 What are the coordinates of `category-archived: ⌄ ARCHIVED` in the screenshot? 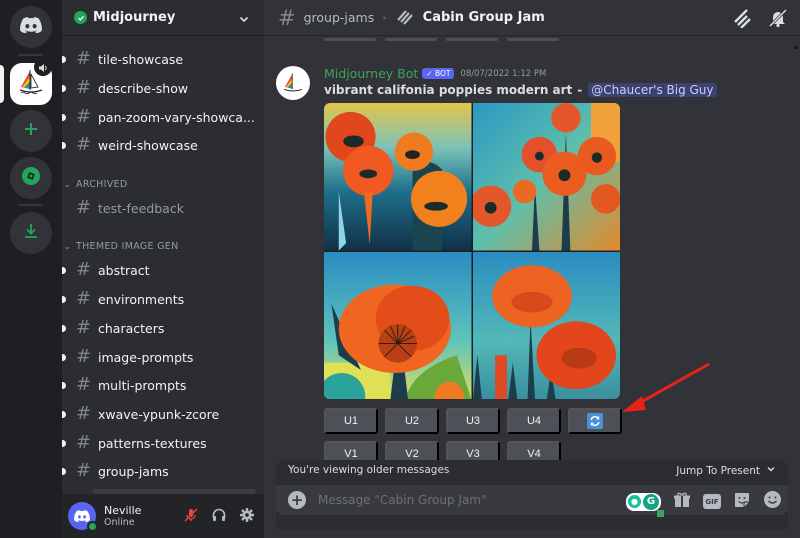 It's located at (95, 184).